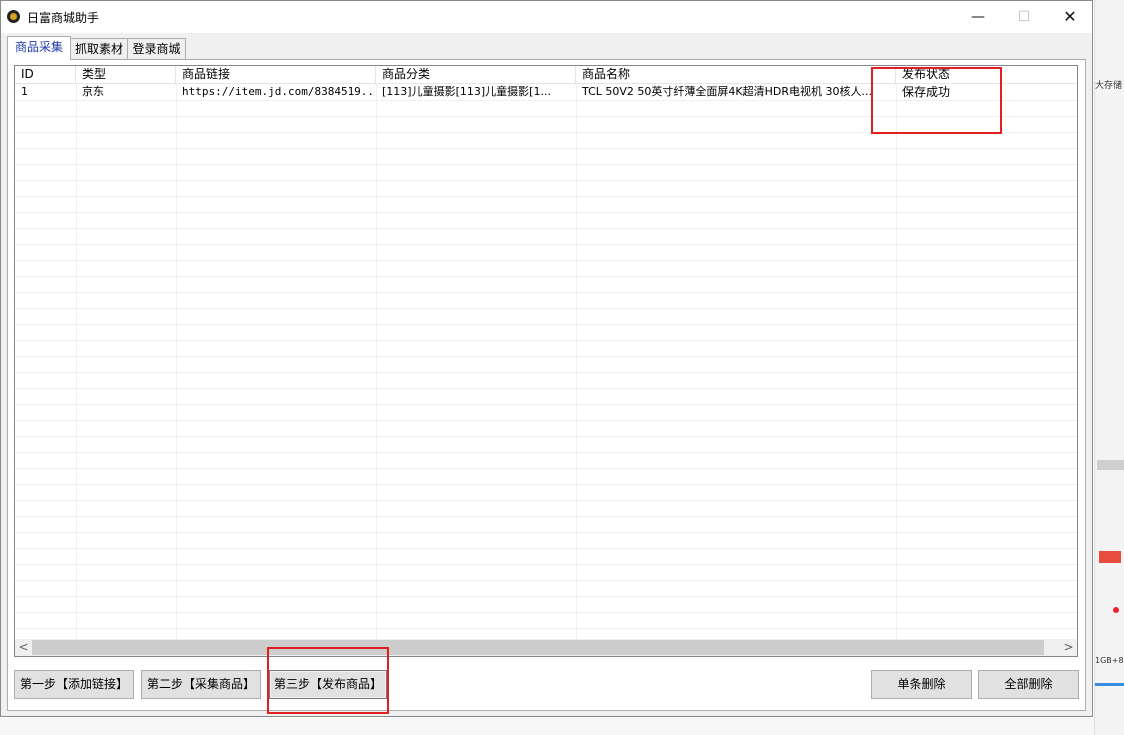 The height and width of the screenshot is (735, 1124). Describe the element at coordinates (1110, 465) in the screenshot. I see `background-app-bar` at that location.